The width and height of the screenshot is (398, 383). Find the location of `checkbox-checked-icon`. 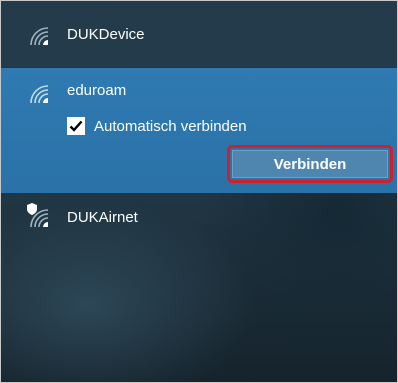

checkbox-checked-icon is located at coordinates (76, 126).